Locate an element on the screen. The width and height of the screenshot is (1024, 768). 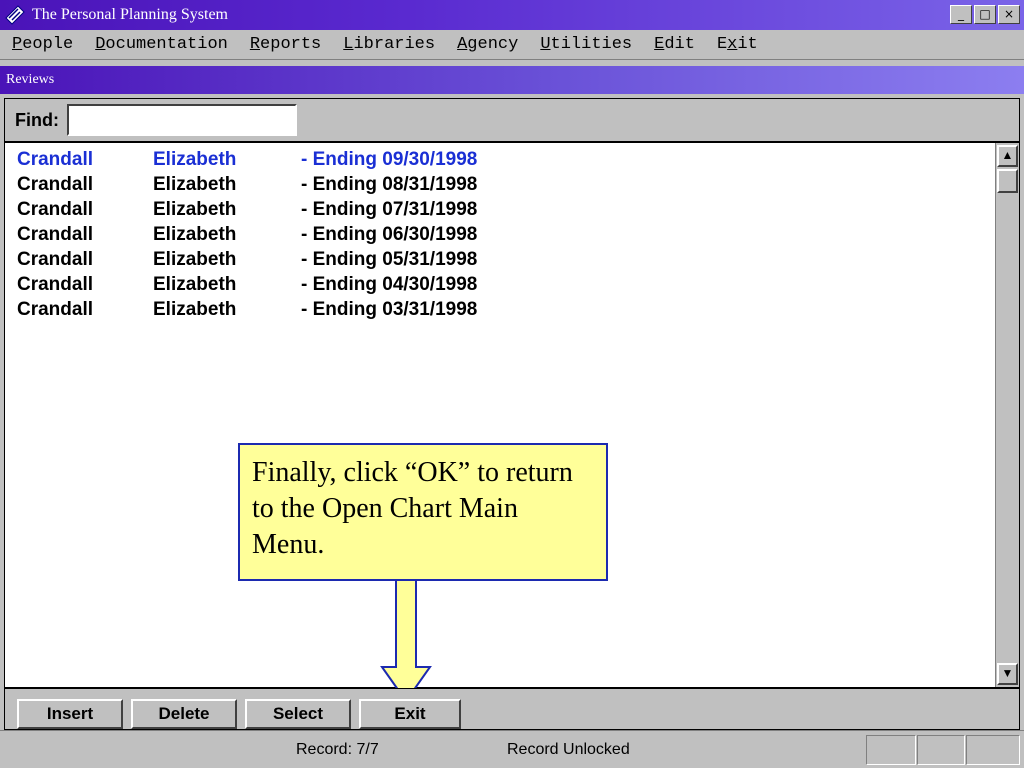
status-bar: Record: 7/7 Record Unlocked is located at coordinates (512, 749).